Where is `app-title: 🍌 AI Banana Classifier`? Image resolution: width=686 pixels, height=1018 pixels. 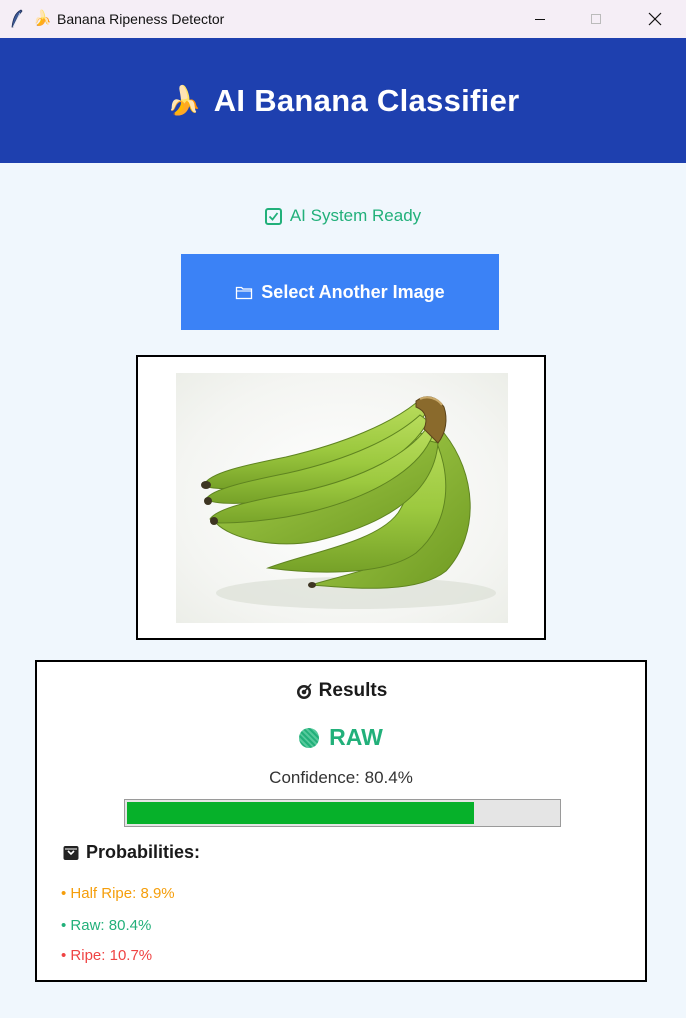
app-title: 🍌 AI Banana Classifier is located at coordinates (343, 101).